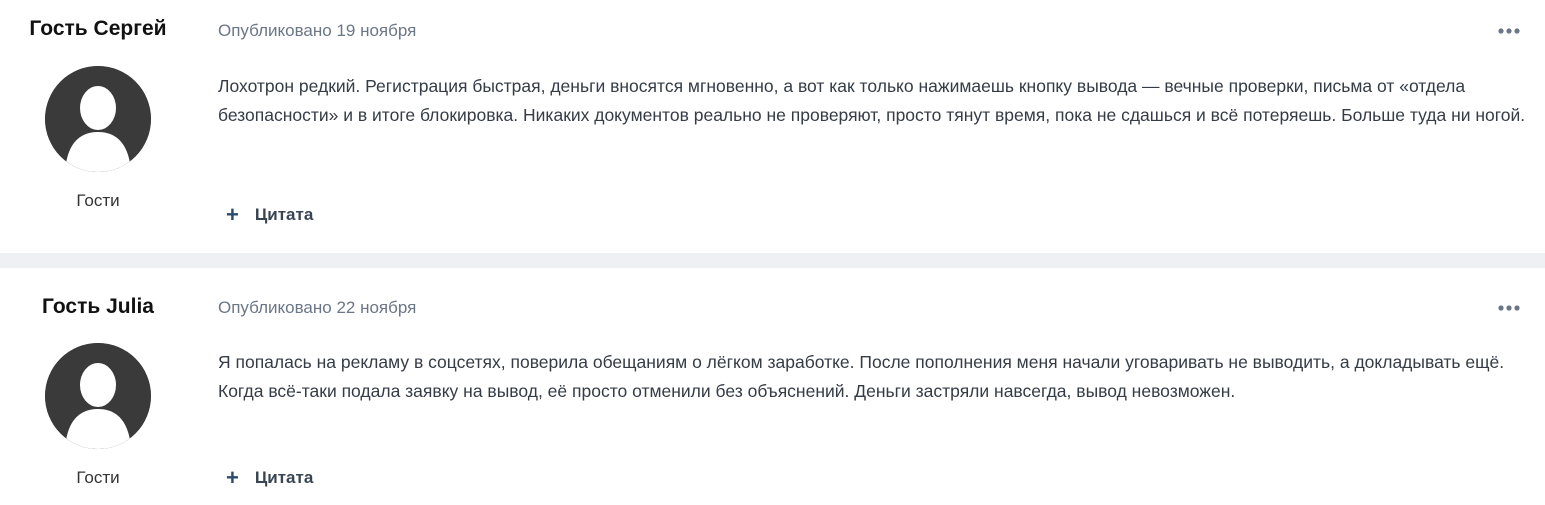 This screenshot has width=1545, height=505. Describe the element at coordinates (98, 307) in the screenshot. I see `author-name: Гость Julia` at that location.